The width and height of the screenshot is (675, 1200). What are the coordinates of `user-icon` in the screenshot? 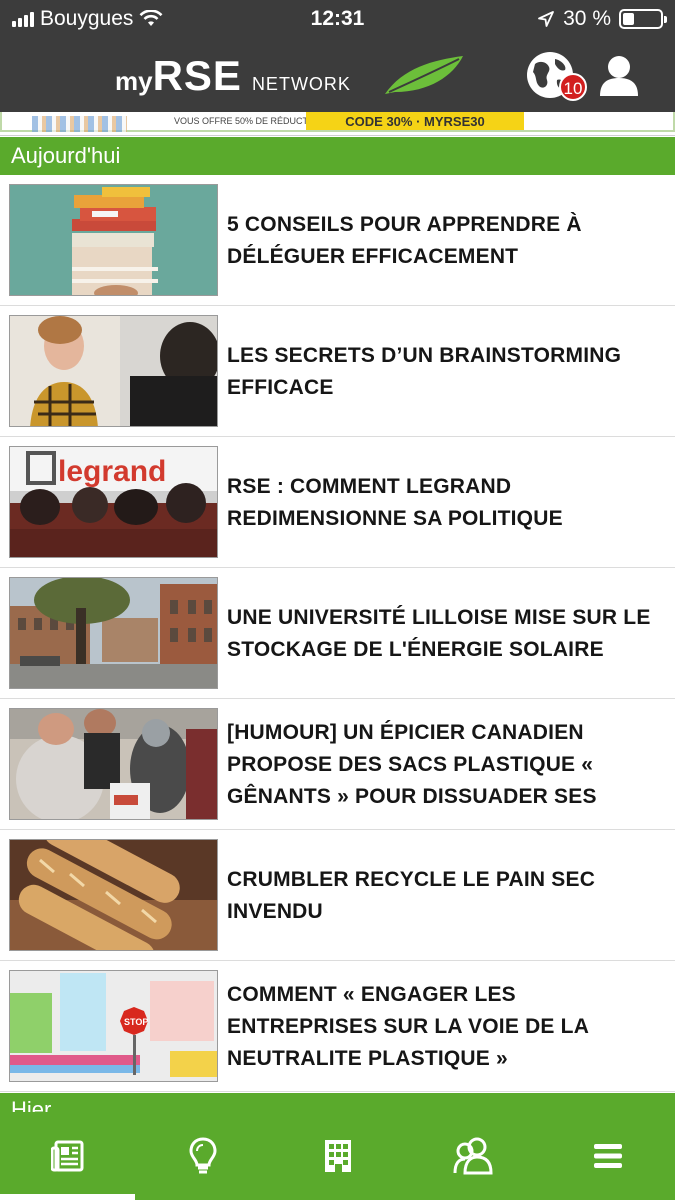 It's located at (619, 76).